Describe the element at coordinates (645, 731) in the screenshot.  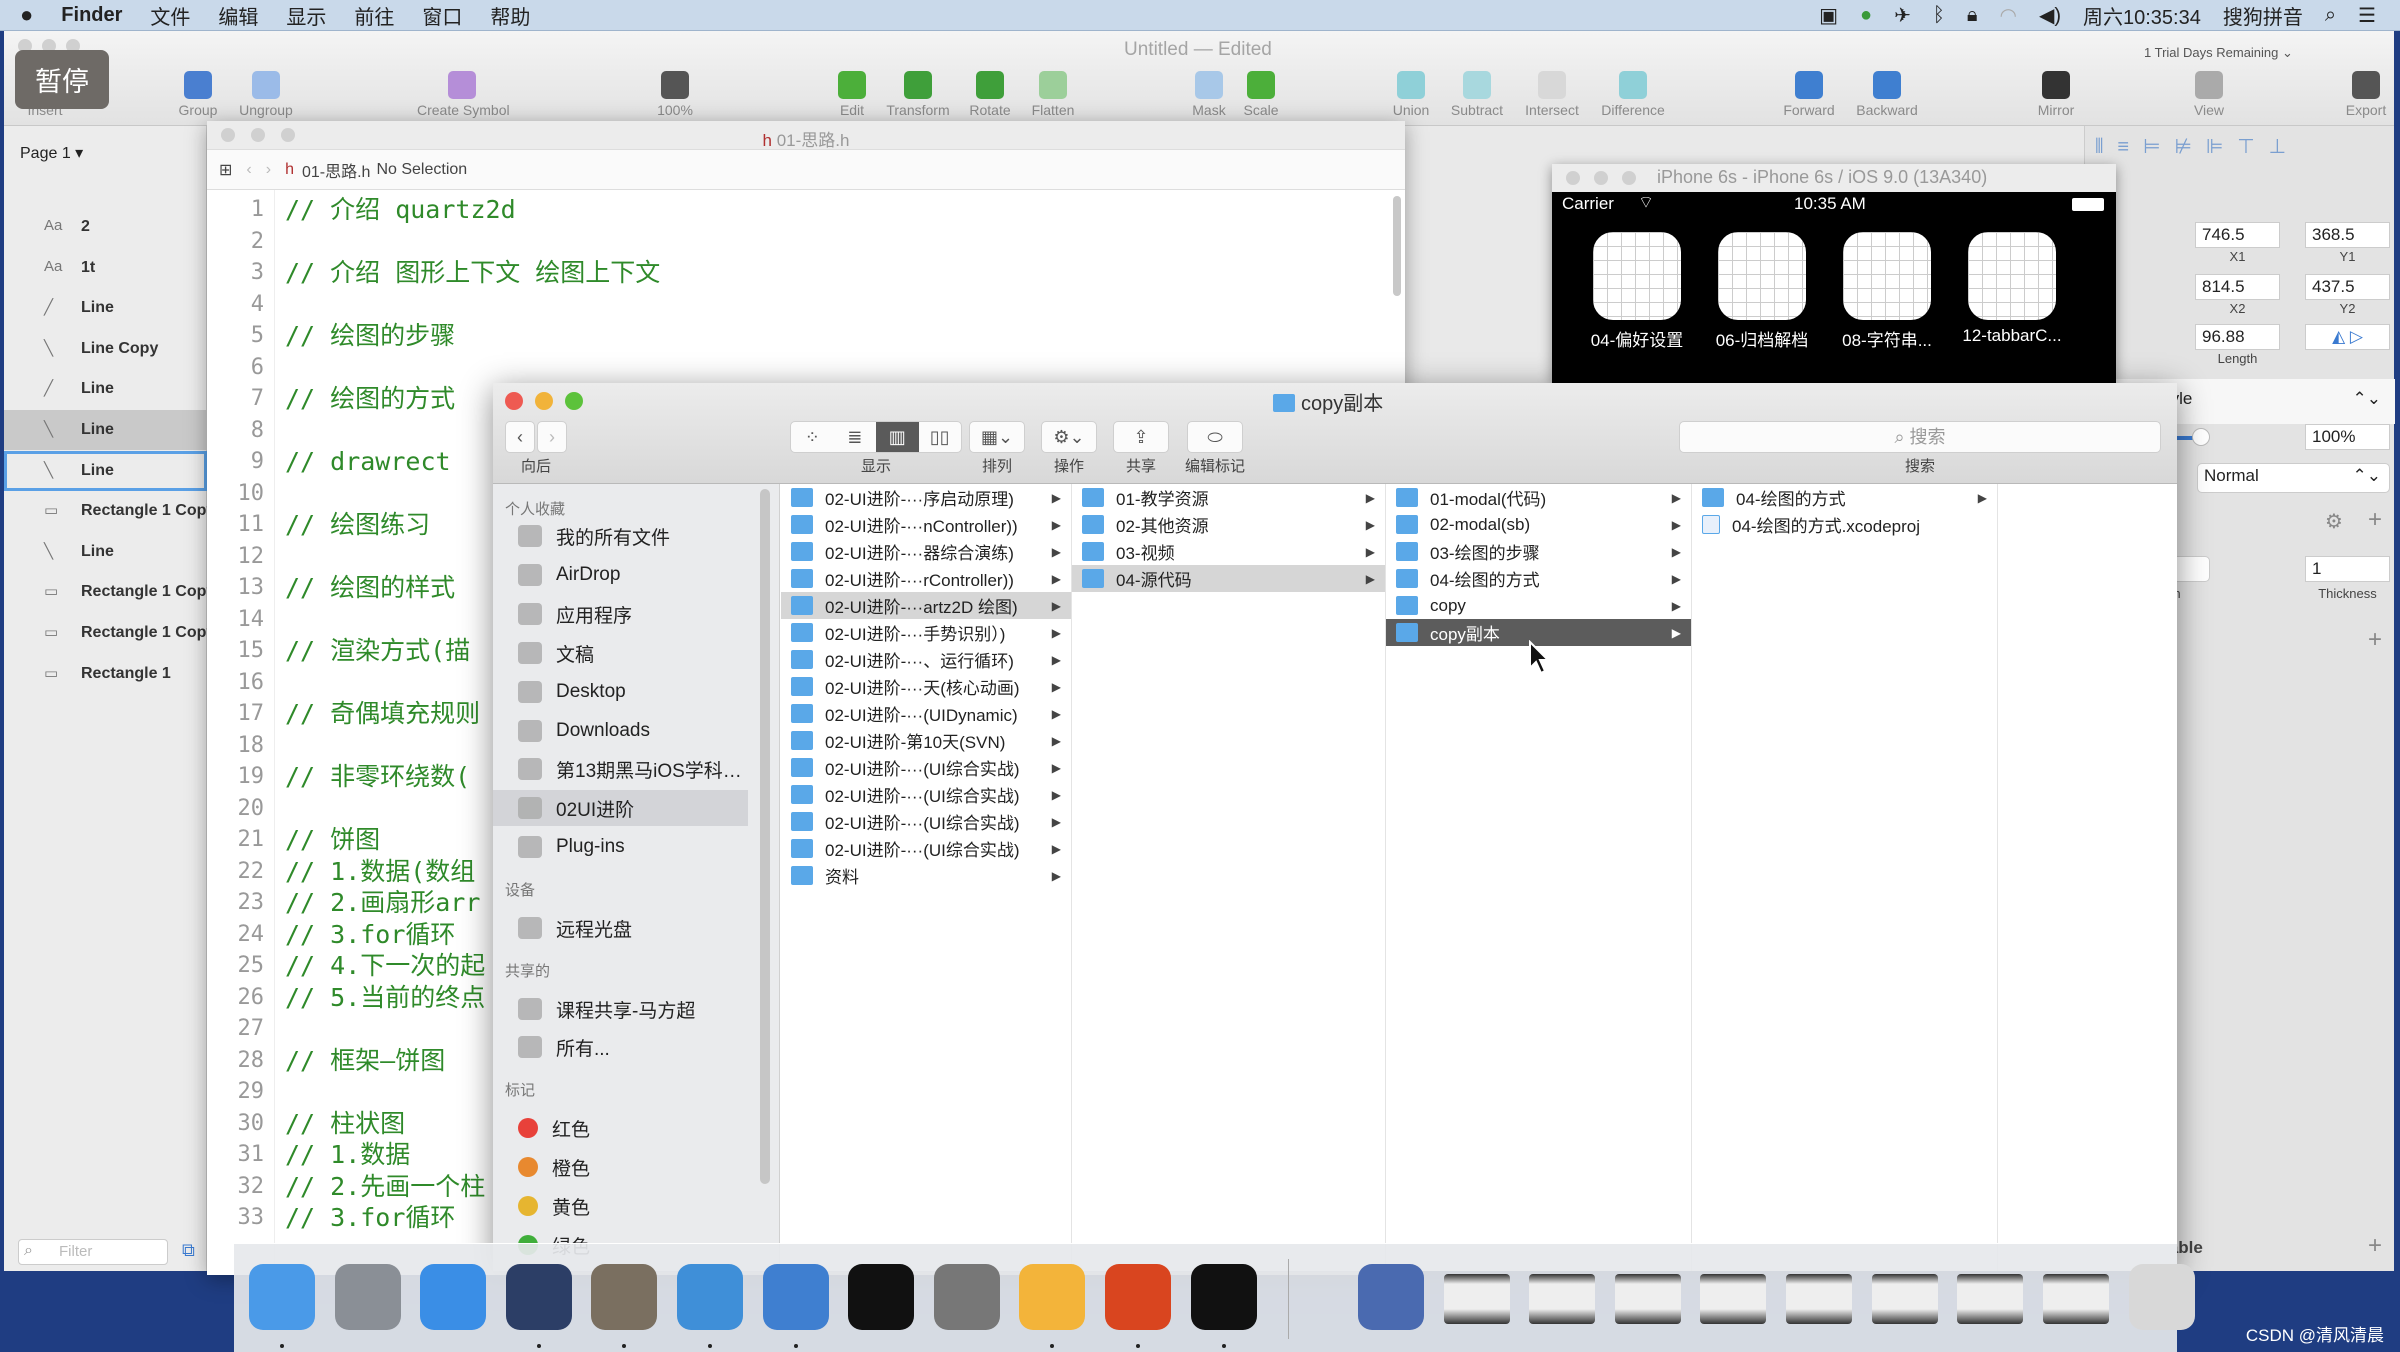
I see `sidebar-item: Downloads` at that location.